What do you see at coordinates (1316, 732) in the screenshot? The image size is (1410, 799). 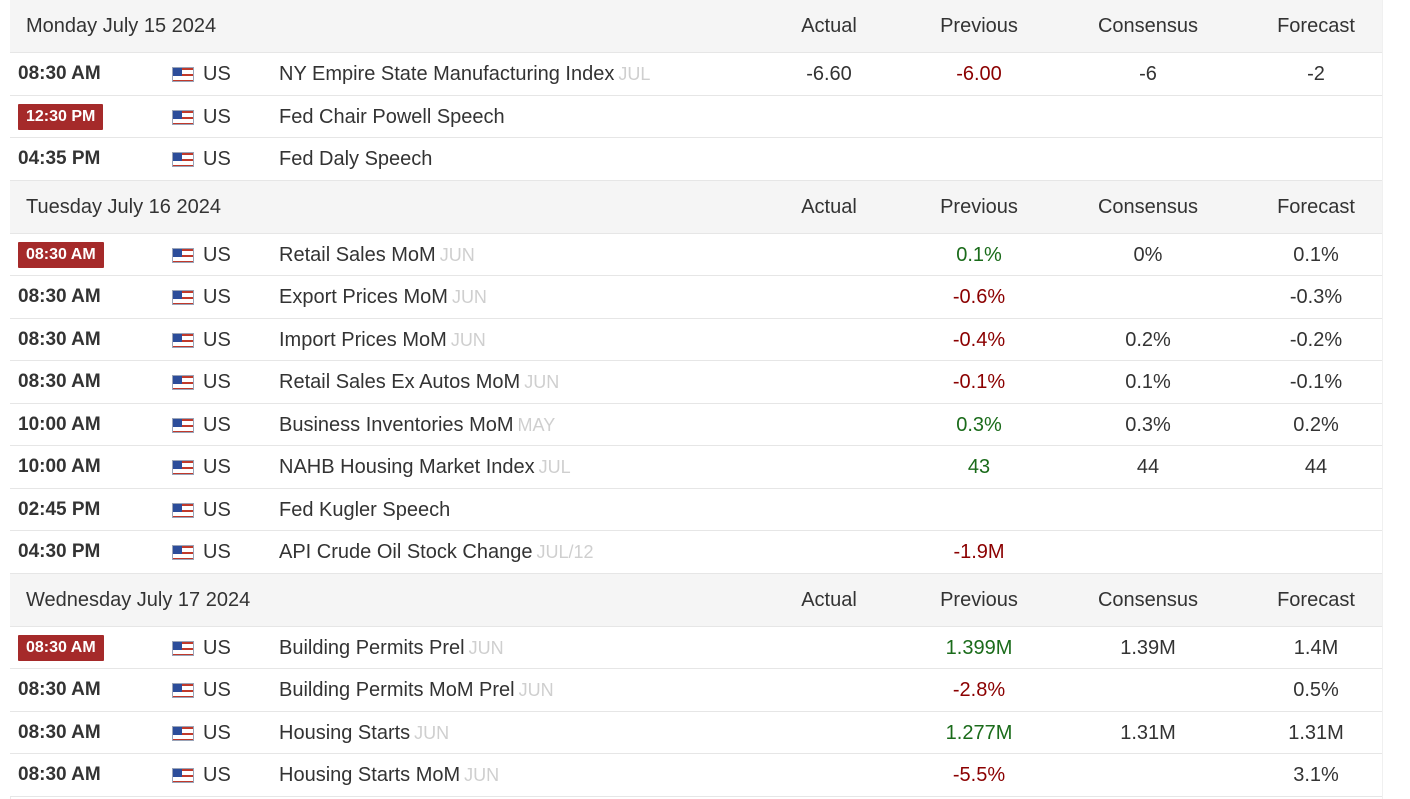 I see `forecast-value: 1.31M` at bounding box center [1316, 732].